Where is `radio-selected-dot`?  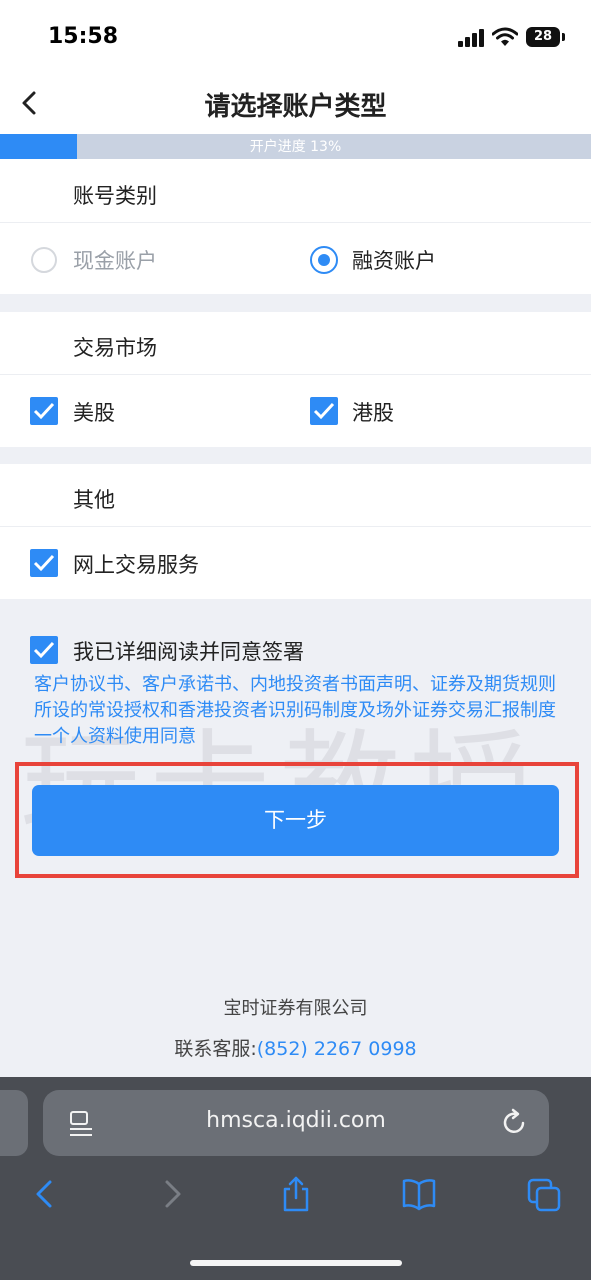
radio-selected-dot is located at coordinates (324, 260).